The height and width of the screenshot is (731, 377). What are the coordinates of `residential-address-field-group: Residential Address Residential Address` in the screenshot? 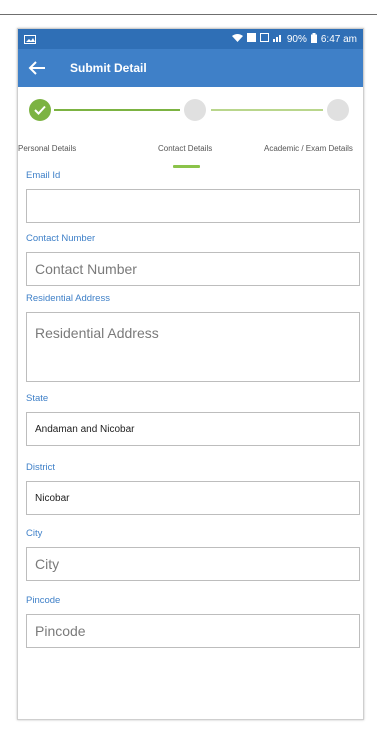 It's located at (193, 337).